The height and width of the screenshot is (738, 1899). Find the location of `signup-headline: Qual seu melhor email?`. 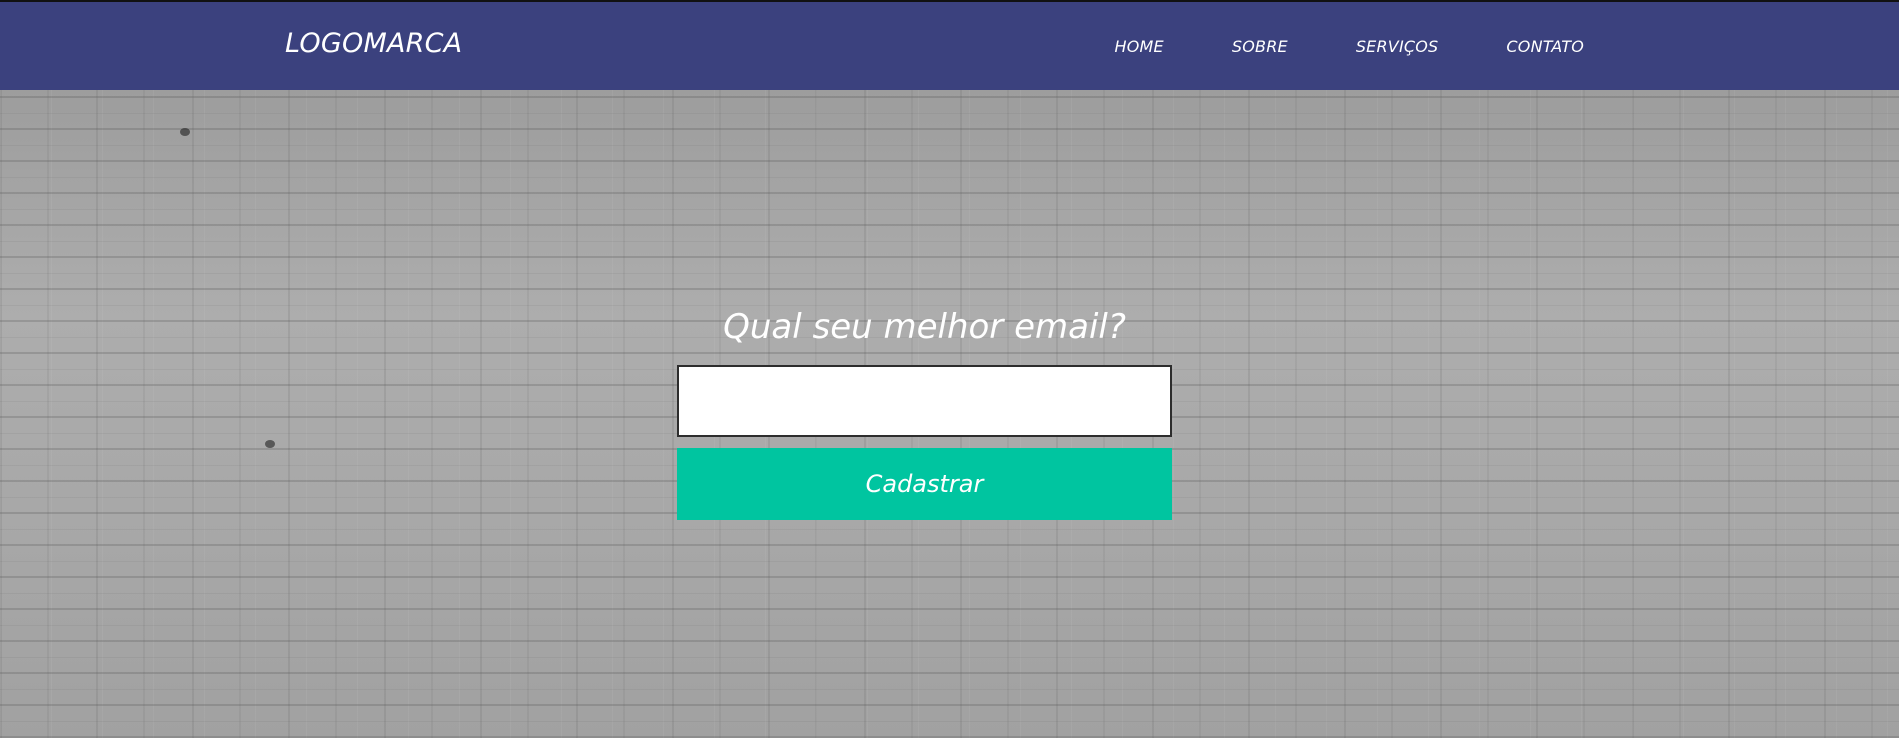

signup-headline: Qual seu melhor email? is located at coordinates (924, 327).